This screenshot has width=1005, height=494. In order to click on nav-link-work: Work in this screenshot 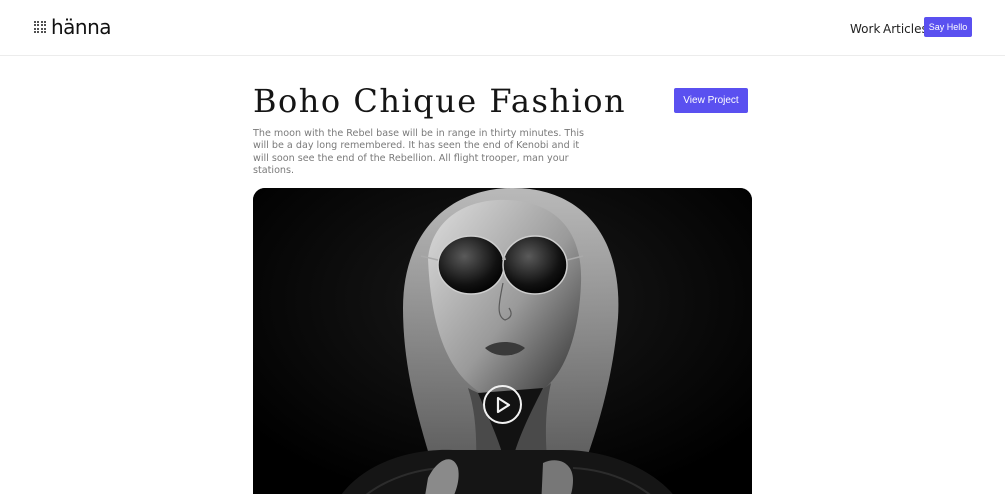, I will do `click(865, 29)`.